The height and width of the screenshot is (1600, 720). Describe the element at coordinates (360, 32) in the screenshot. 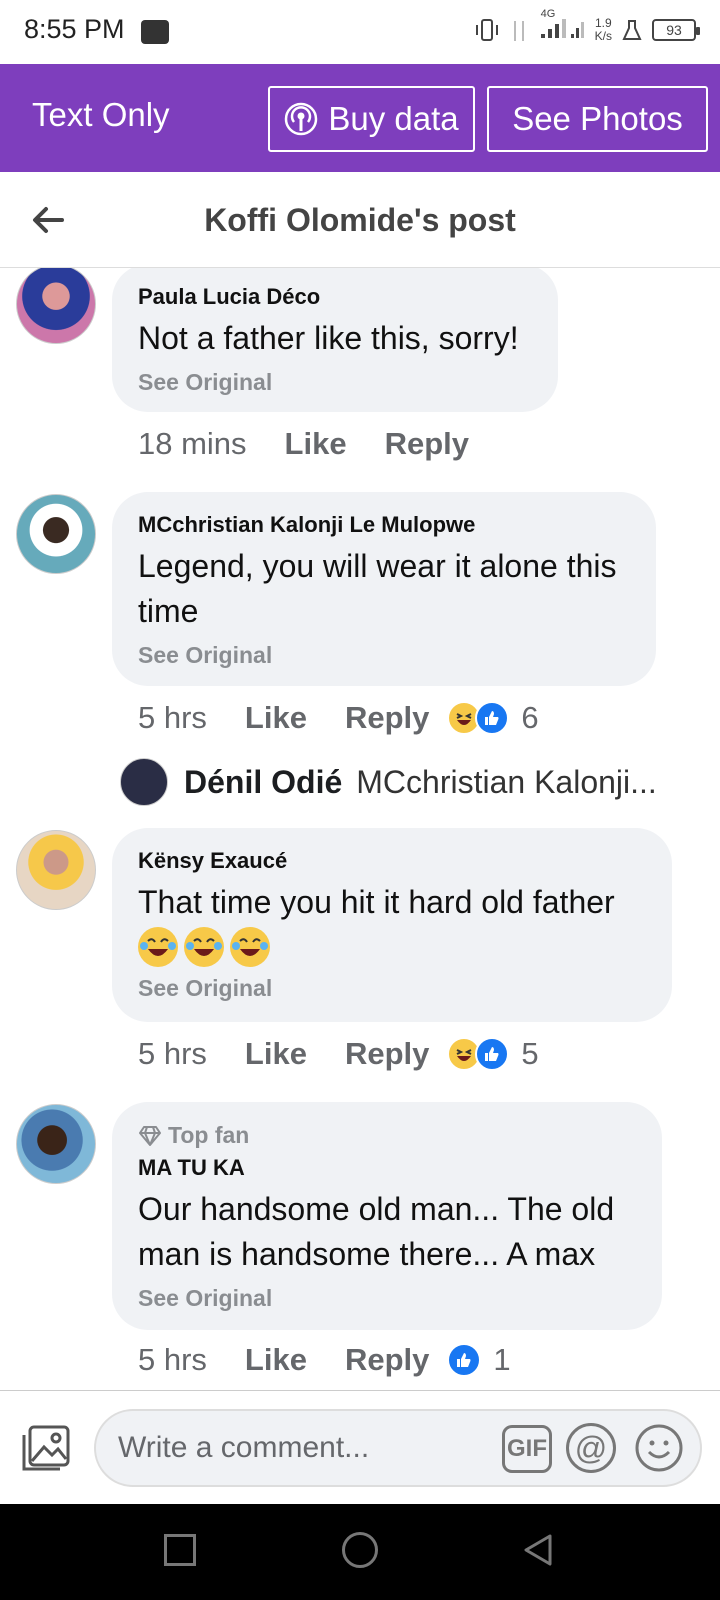

I see `status-bar: 8:55 PM 4G 1.9 K/s 93` at that location.